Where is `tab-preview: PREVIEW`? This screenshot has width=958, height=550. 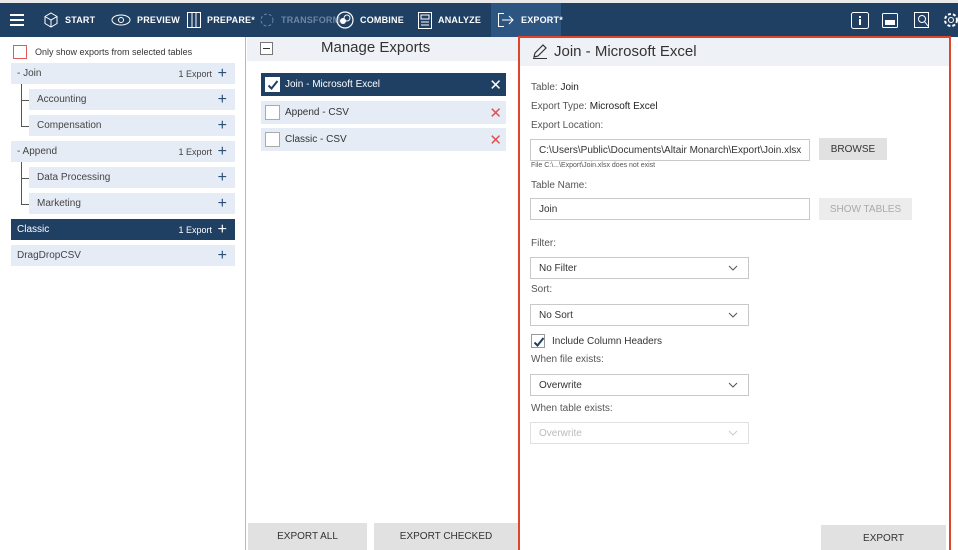
tab-preview: PREVIEW is located at coordinates (145, 20).